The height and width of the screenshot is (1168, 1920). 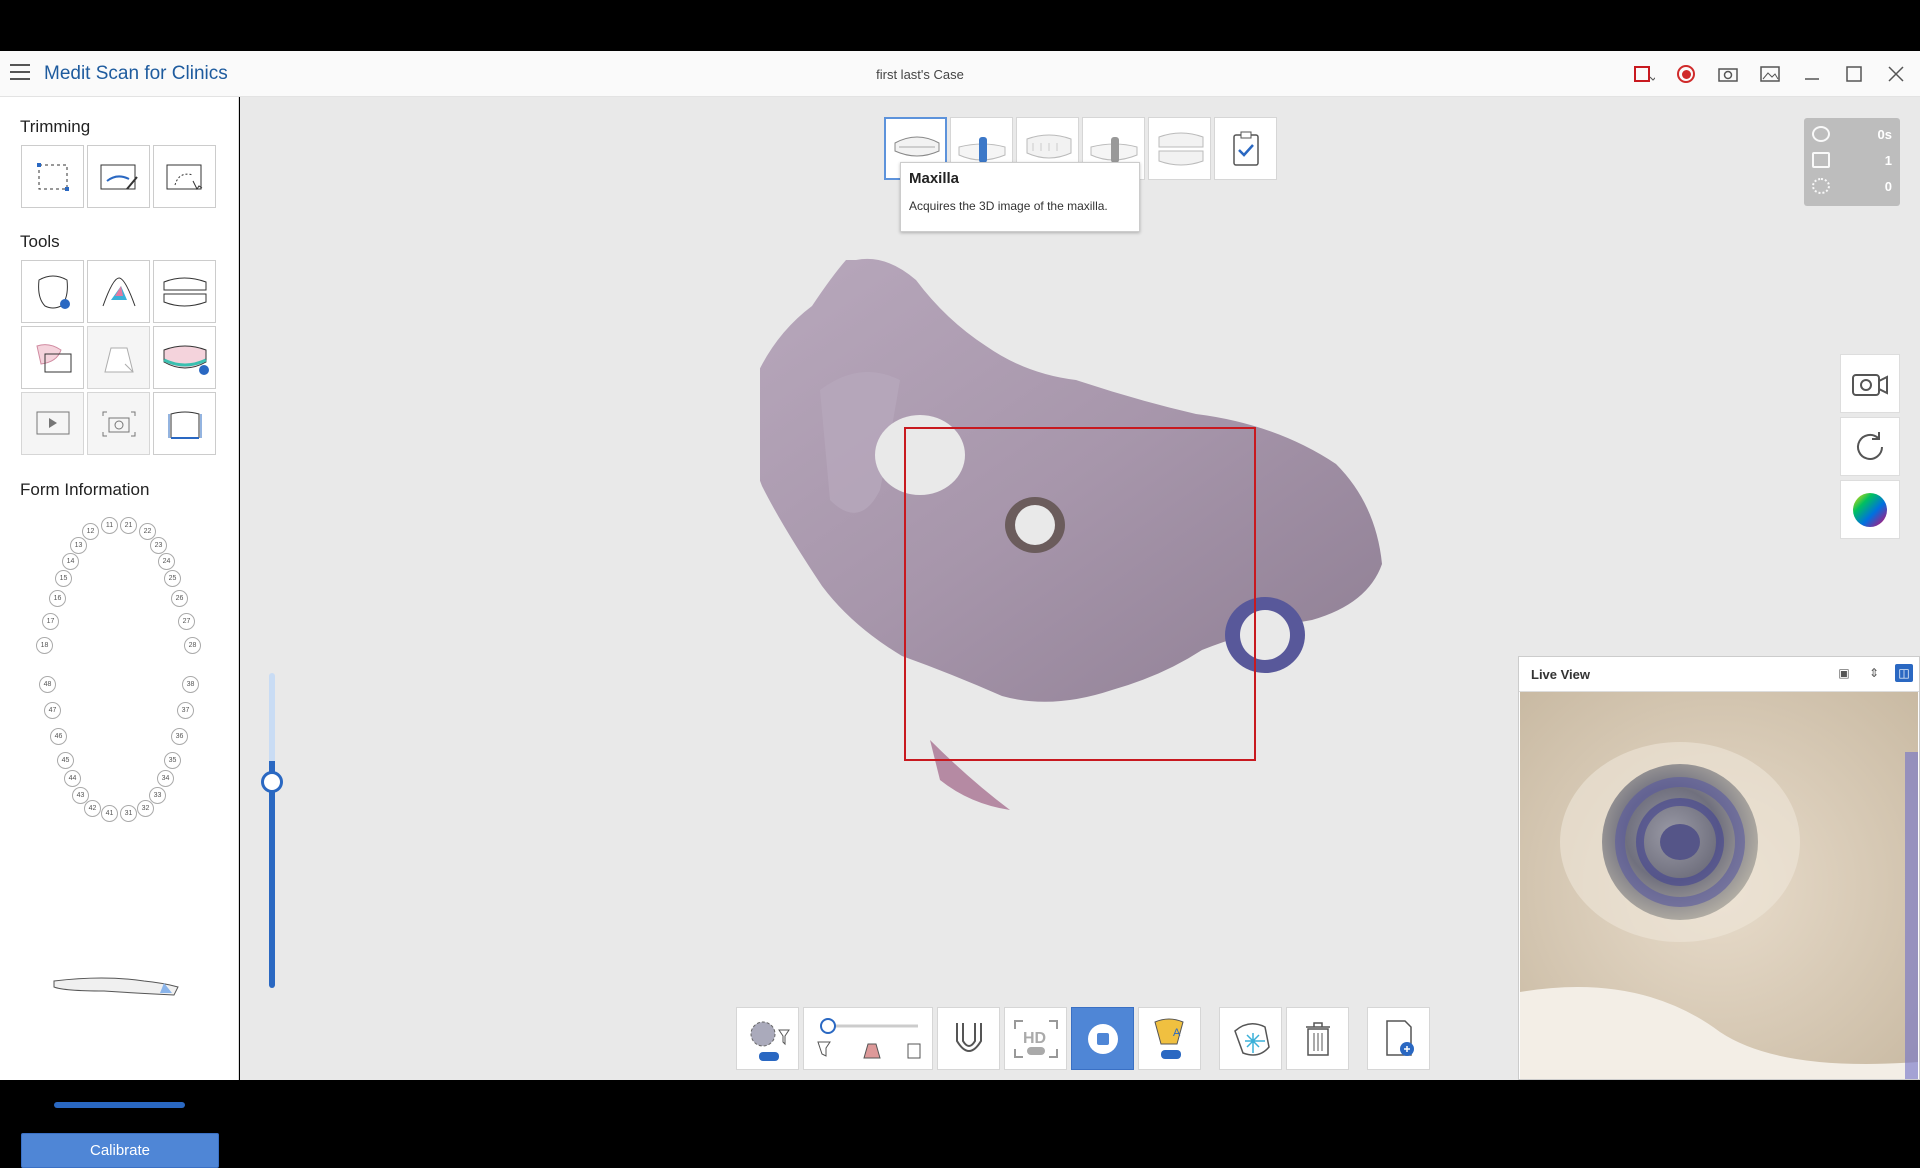 What do you see at coordinates (1904, 673) in the screenshot?
I see `live-view-layout-icon: ◫` at bounding box center [1904, 673].